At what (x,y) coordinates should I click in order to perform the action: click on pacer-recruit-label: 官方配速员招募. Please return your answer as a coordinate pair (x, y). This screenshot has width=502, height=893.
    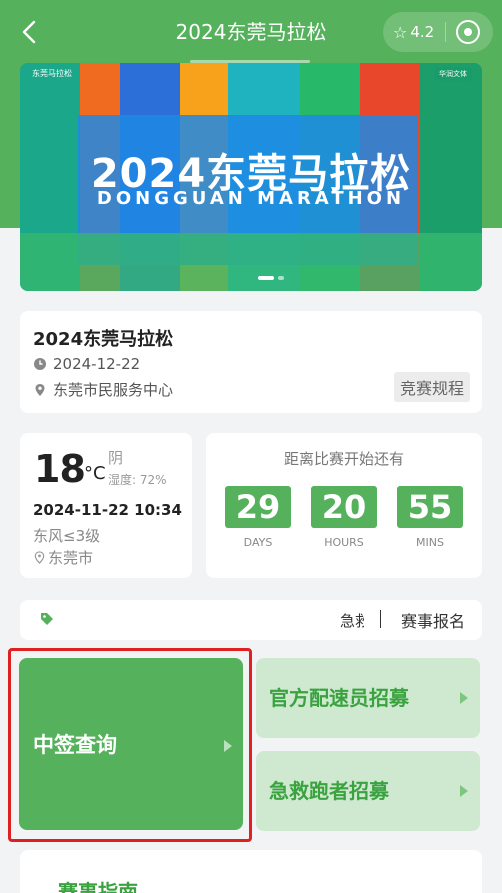
    Looking at the image, I should click on (339, 698).